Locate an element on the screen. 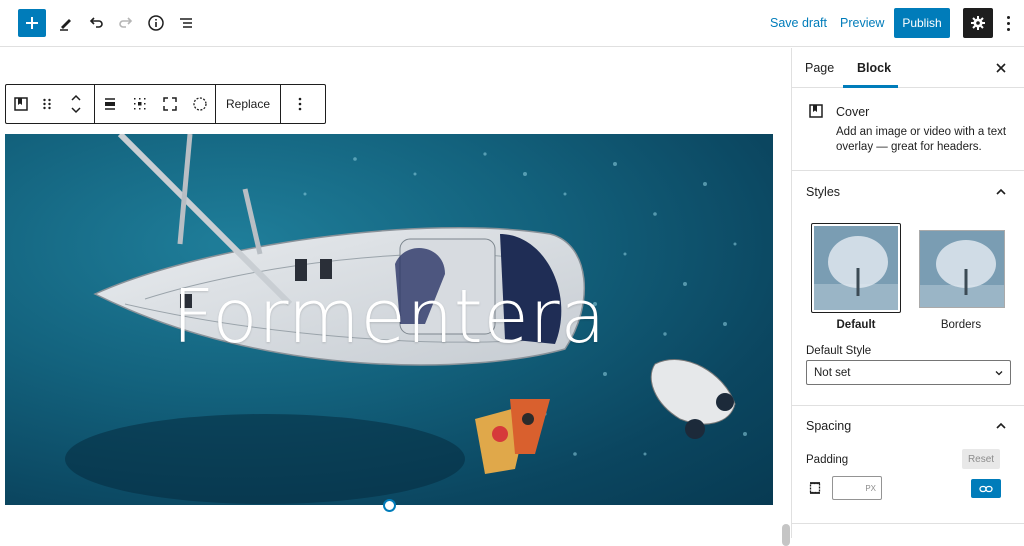 The height and width of the screenshot is (546, 1024). replace-button: Replace is located at coordinates (248, 104).